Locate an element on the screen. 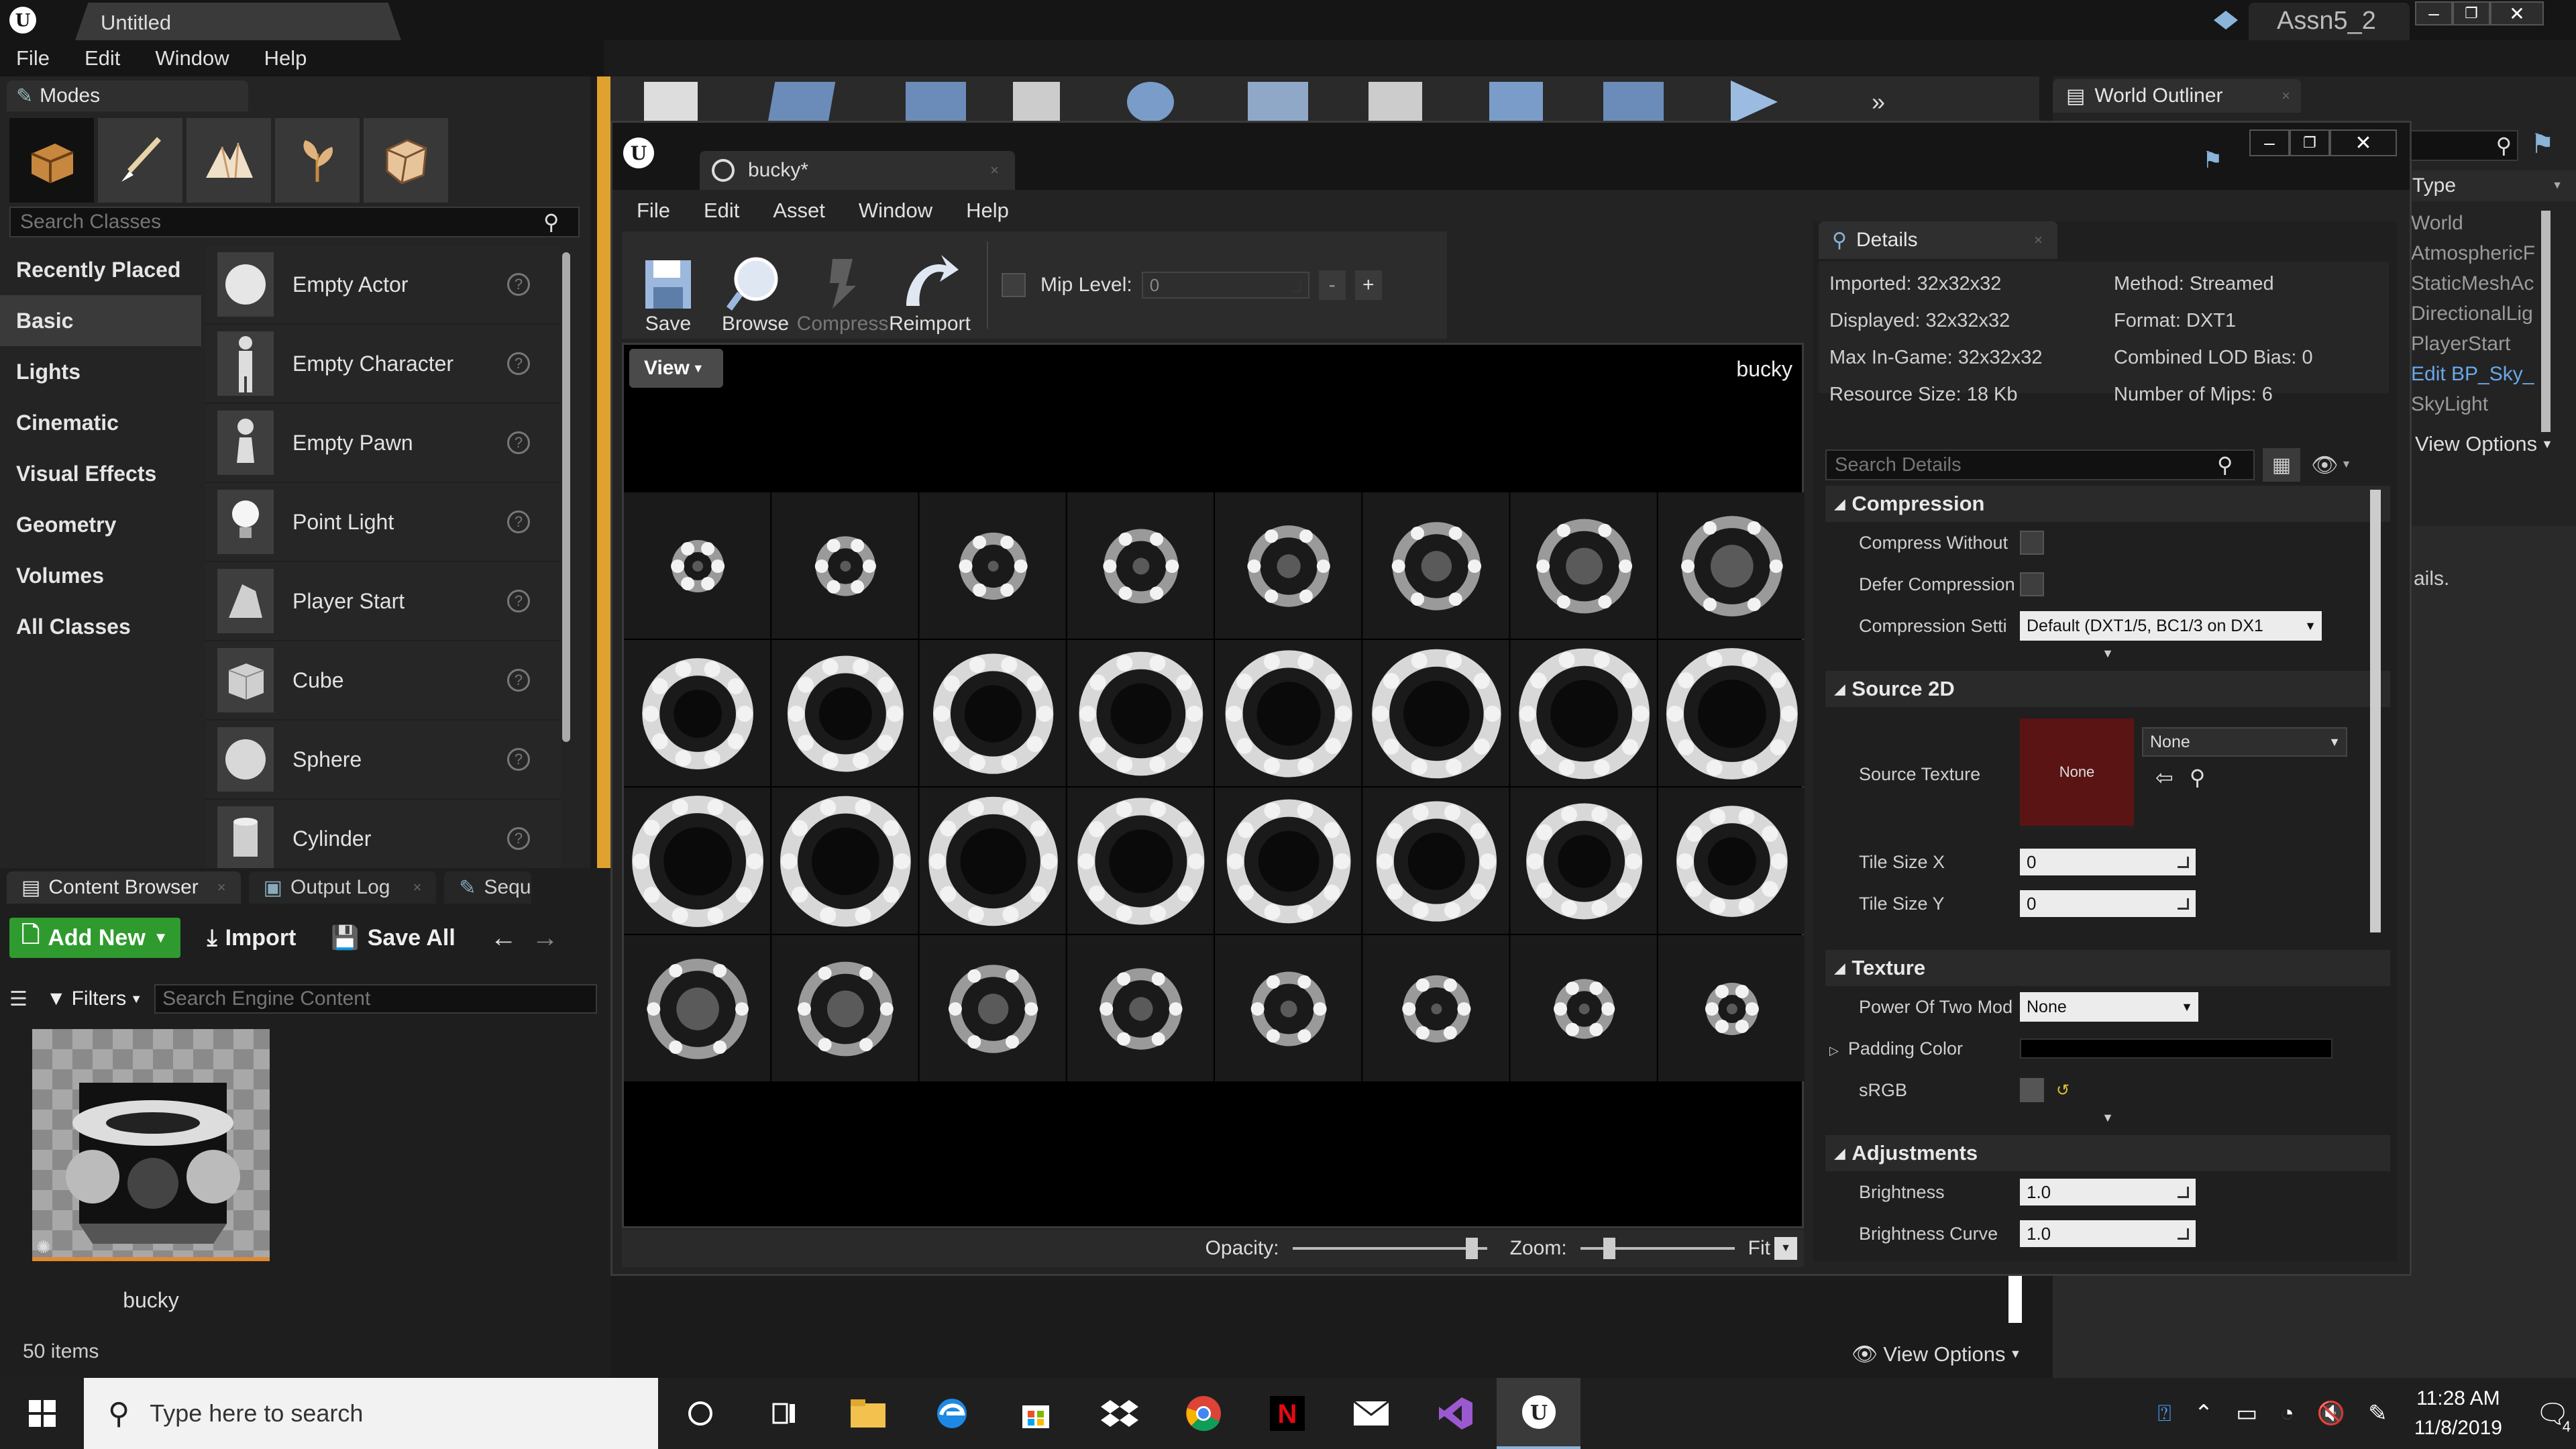 The width and height of the screenshot is (2576, 1449). eye-icon: 👁 is located at coordinates (2325, 465).